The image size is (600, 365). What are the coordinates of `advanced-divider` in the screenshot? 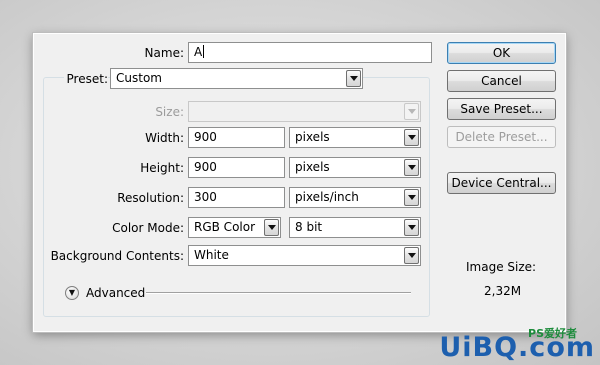 It's located at (278, 293).